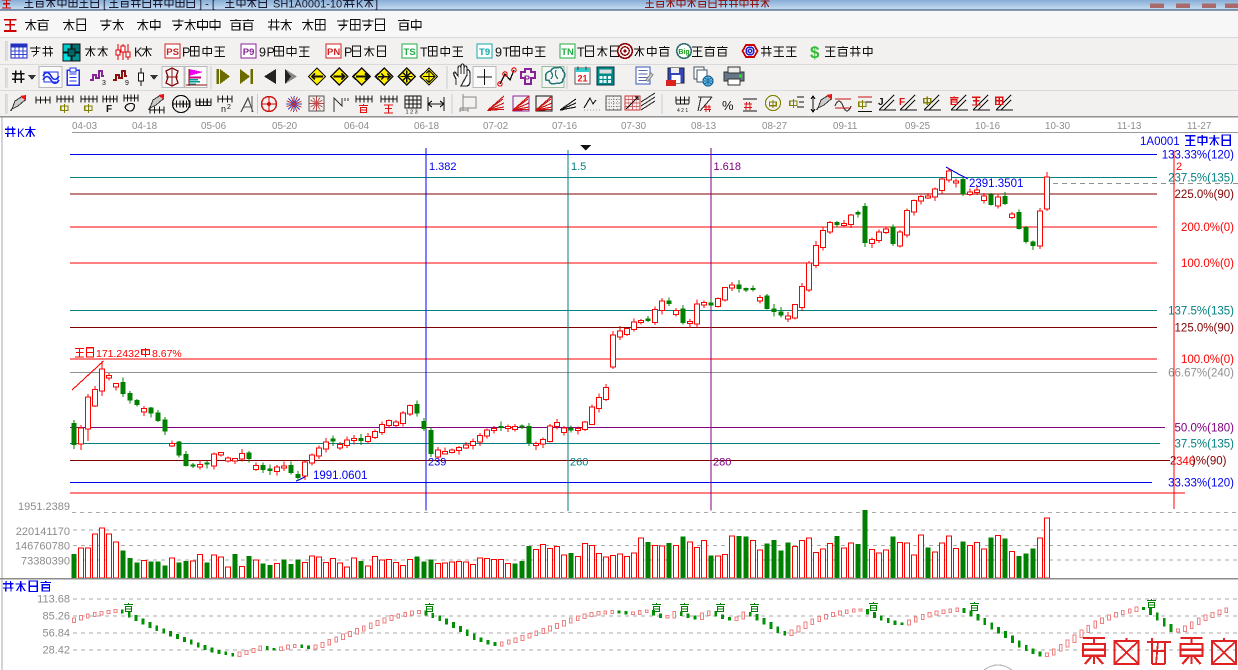  What do you see at coordinates (582, 79) in the screenshot?
I see `svg-text: 21` at bounding box center [582, 79].